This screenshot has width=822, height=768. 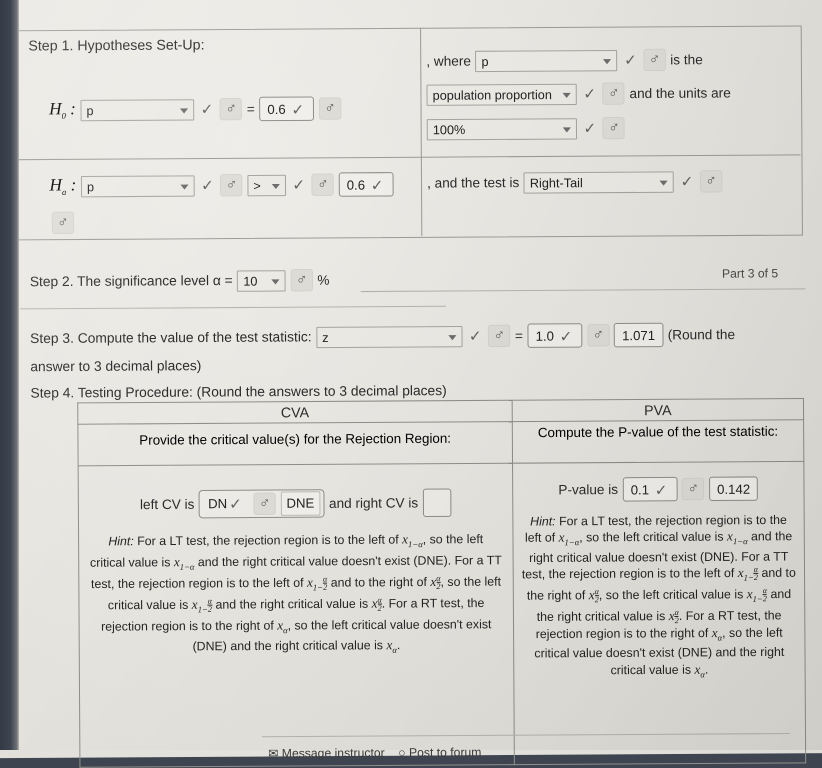 I want to click on population-parameter-select: population proportion, so click(x=501, y=94).